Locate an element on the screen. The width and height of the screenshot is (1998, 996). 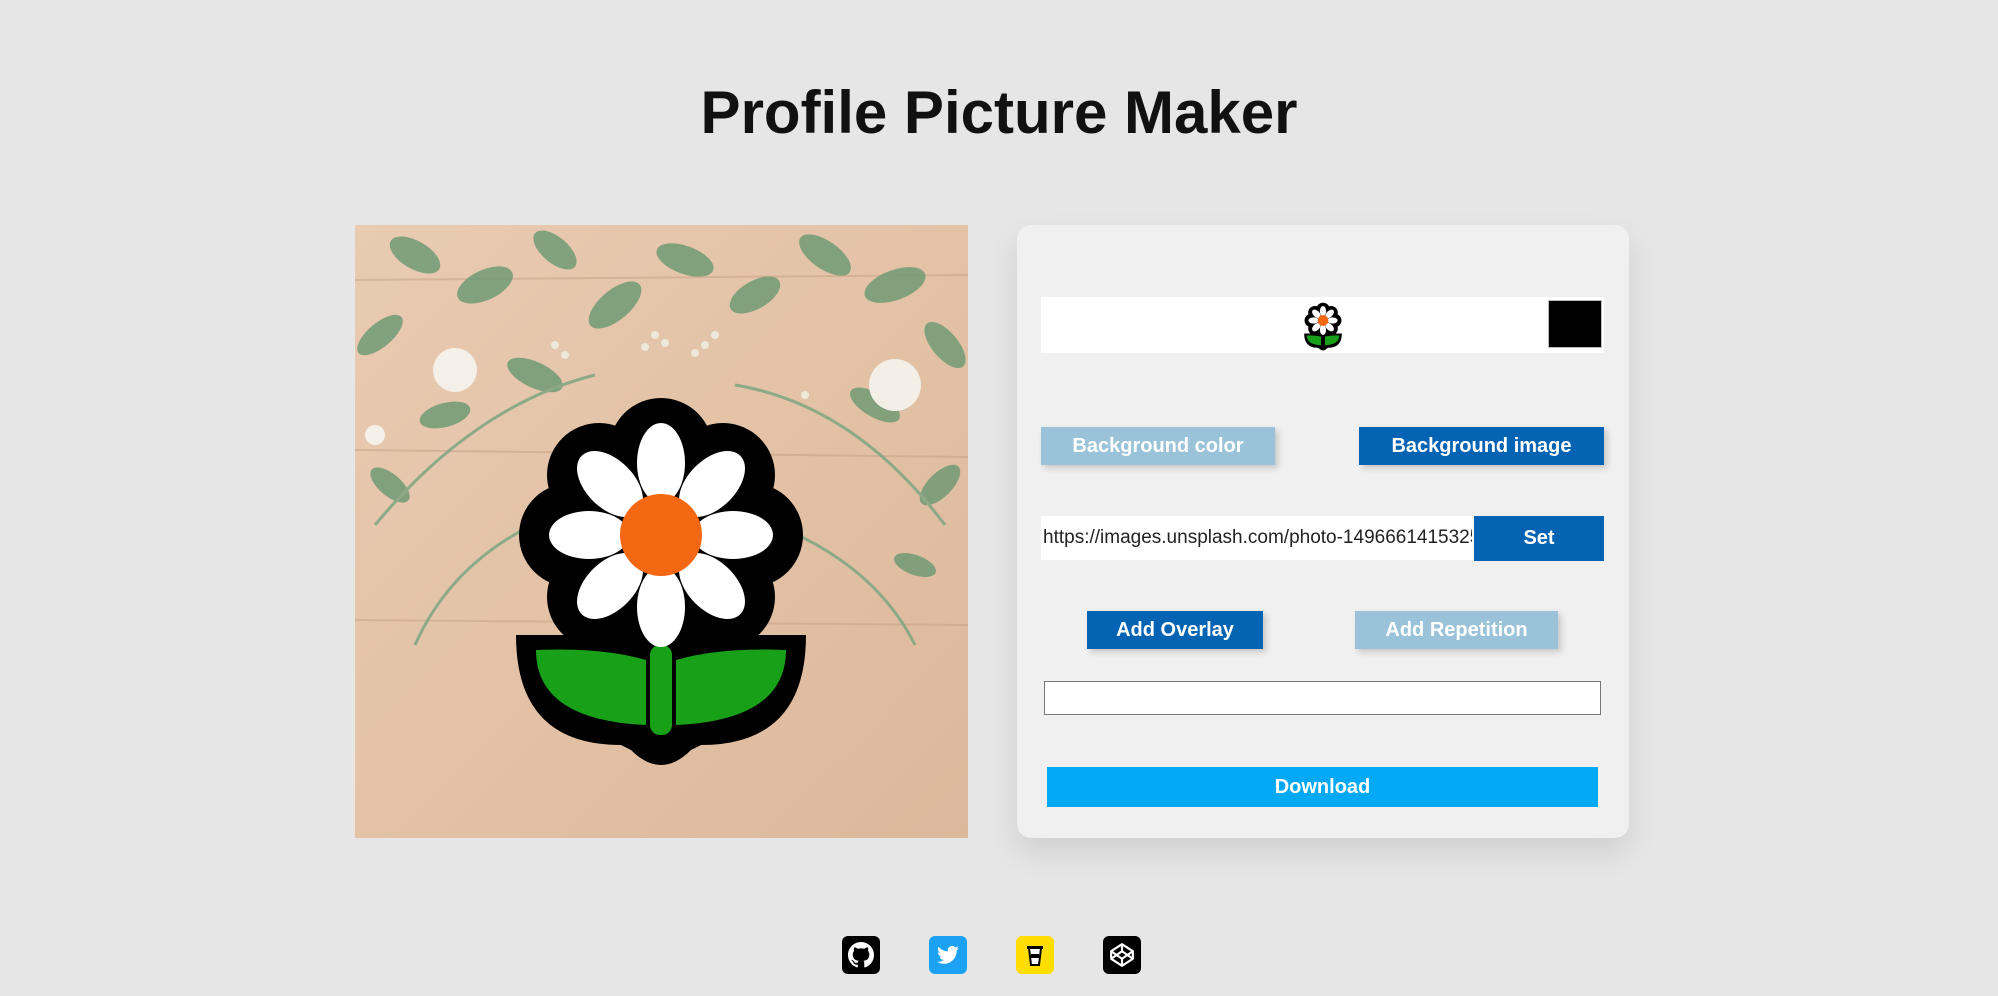
flower-emoji-overlay is located at coordinates (661, 581).